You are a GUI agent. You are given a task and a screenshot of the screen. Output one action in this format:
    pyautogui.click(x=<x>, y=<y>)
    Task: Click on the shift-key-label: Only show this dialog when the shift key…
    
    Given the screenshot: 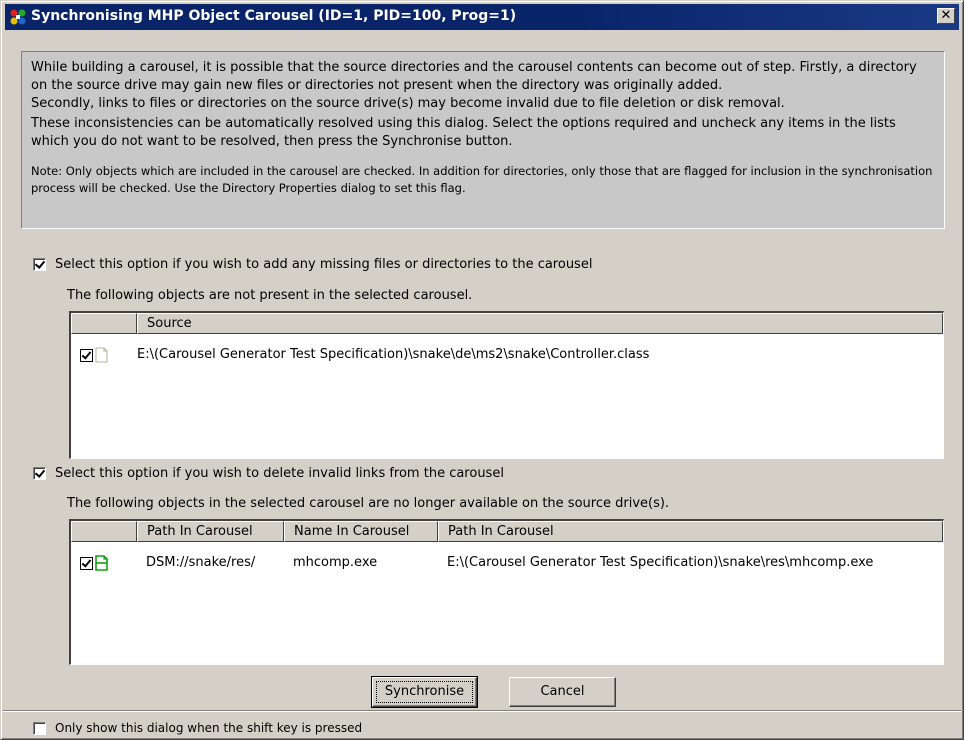 What is the action you would take?
    pyautogui.click(x=209, y=728)
    